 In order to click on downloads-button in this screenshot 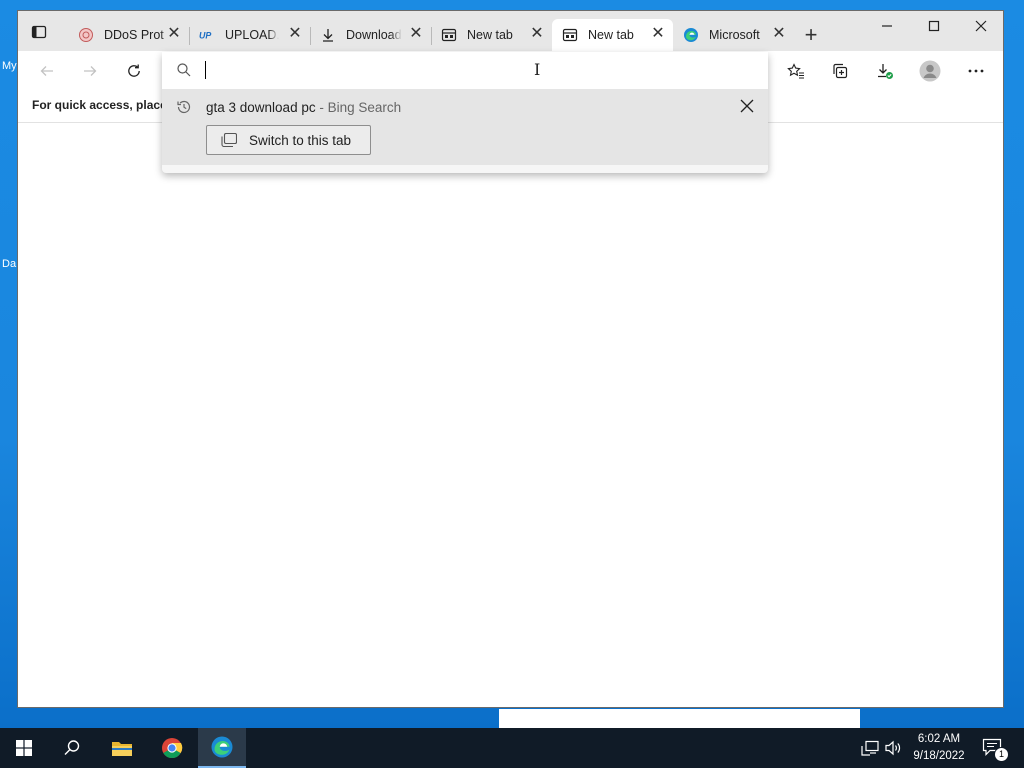, I will do `click(885, 71)`.